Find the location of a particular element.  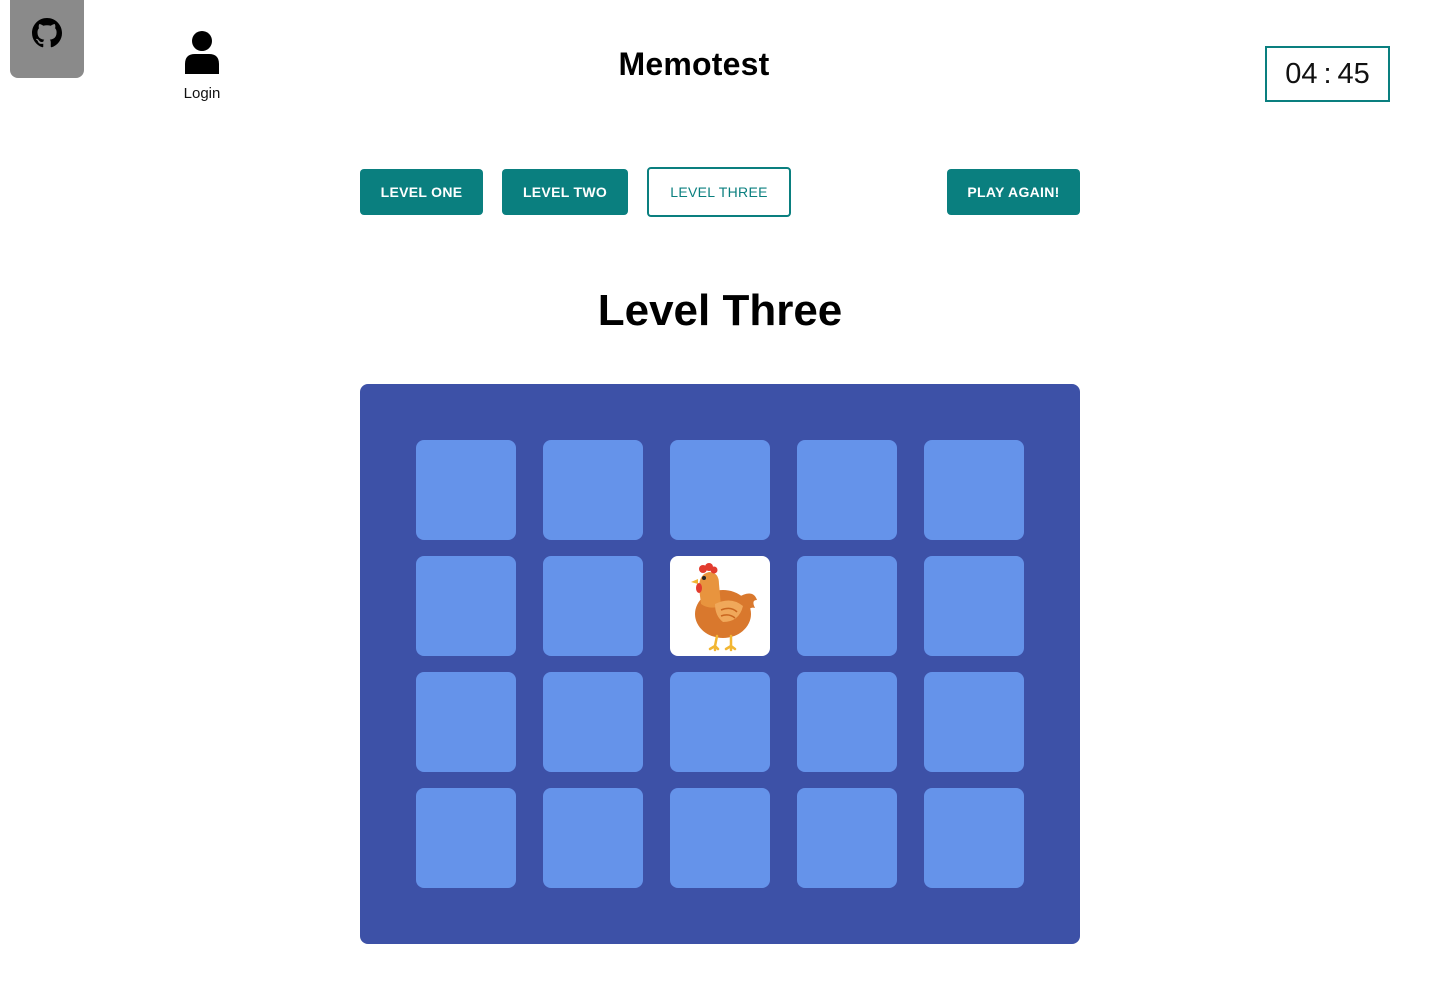

memory-card-r2-c5 is located at coordinates (974, 606).